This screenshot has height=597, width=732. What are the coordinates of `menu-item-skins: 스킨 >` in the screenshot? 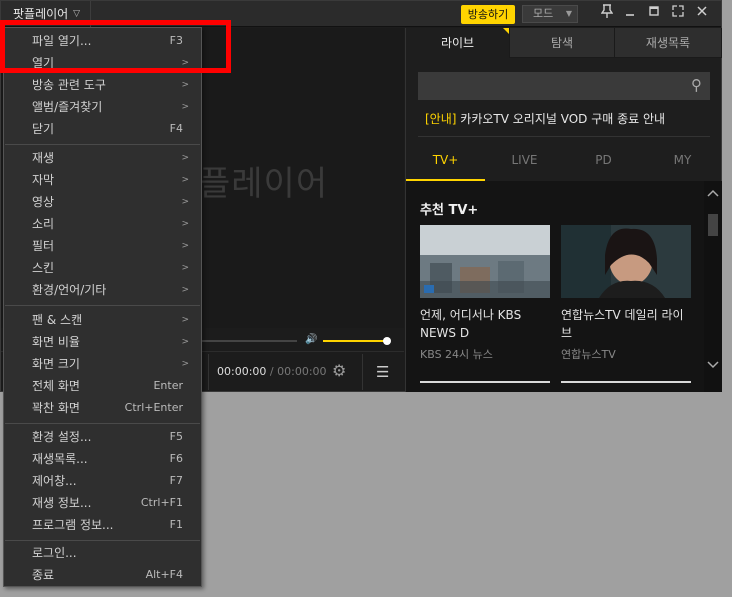 It's located at (102, 268).